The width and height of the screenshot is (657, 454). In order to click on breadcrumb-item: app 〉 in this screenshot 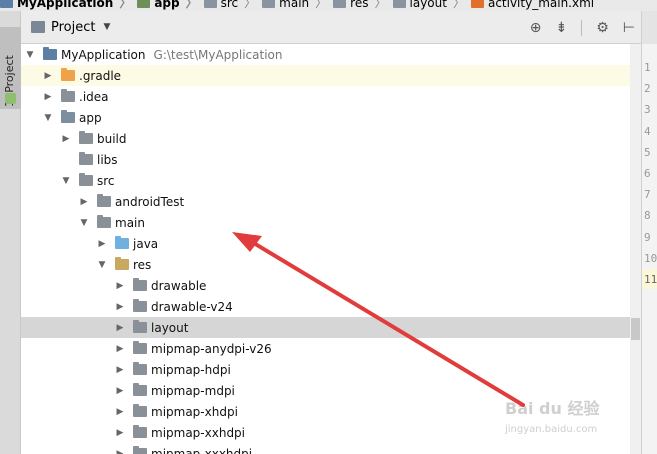, I will do `click(167, 5)`.